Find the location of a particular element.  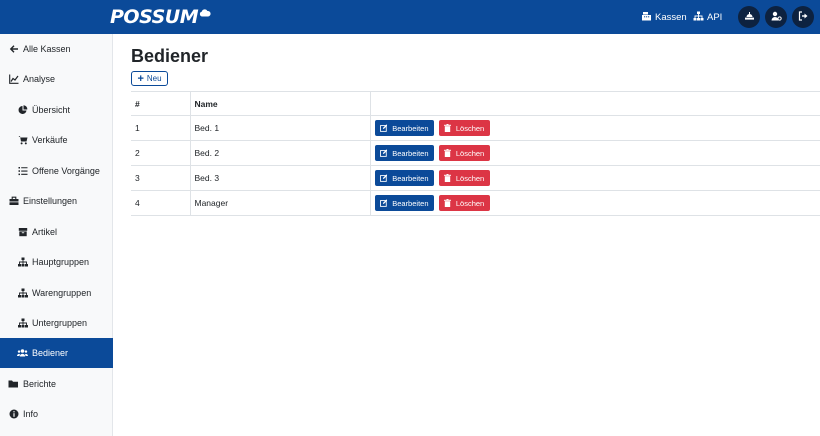

sidebar-item-warengruppen: Warengruppen is located at coordinates (56, 293).